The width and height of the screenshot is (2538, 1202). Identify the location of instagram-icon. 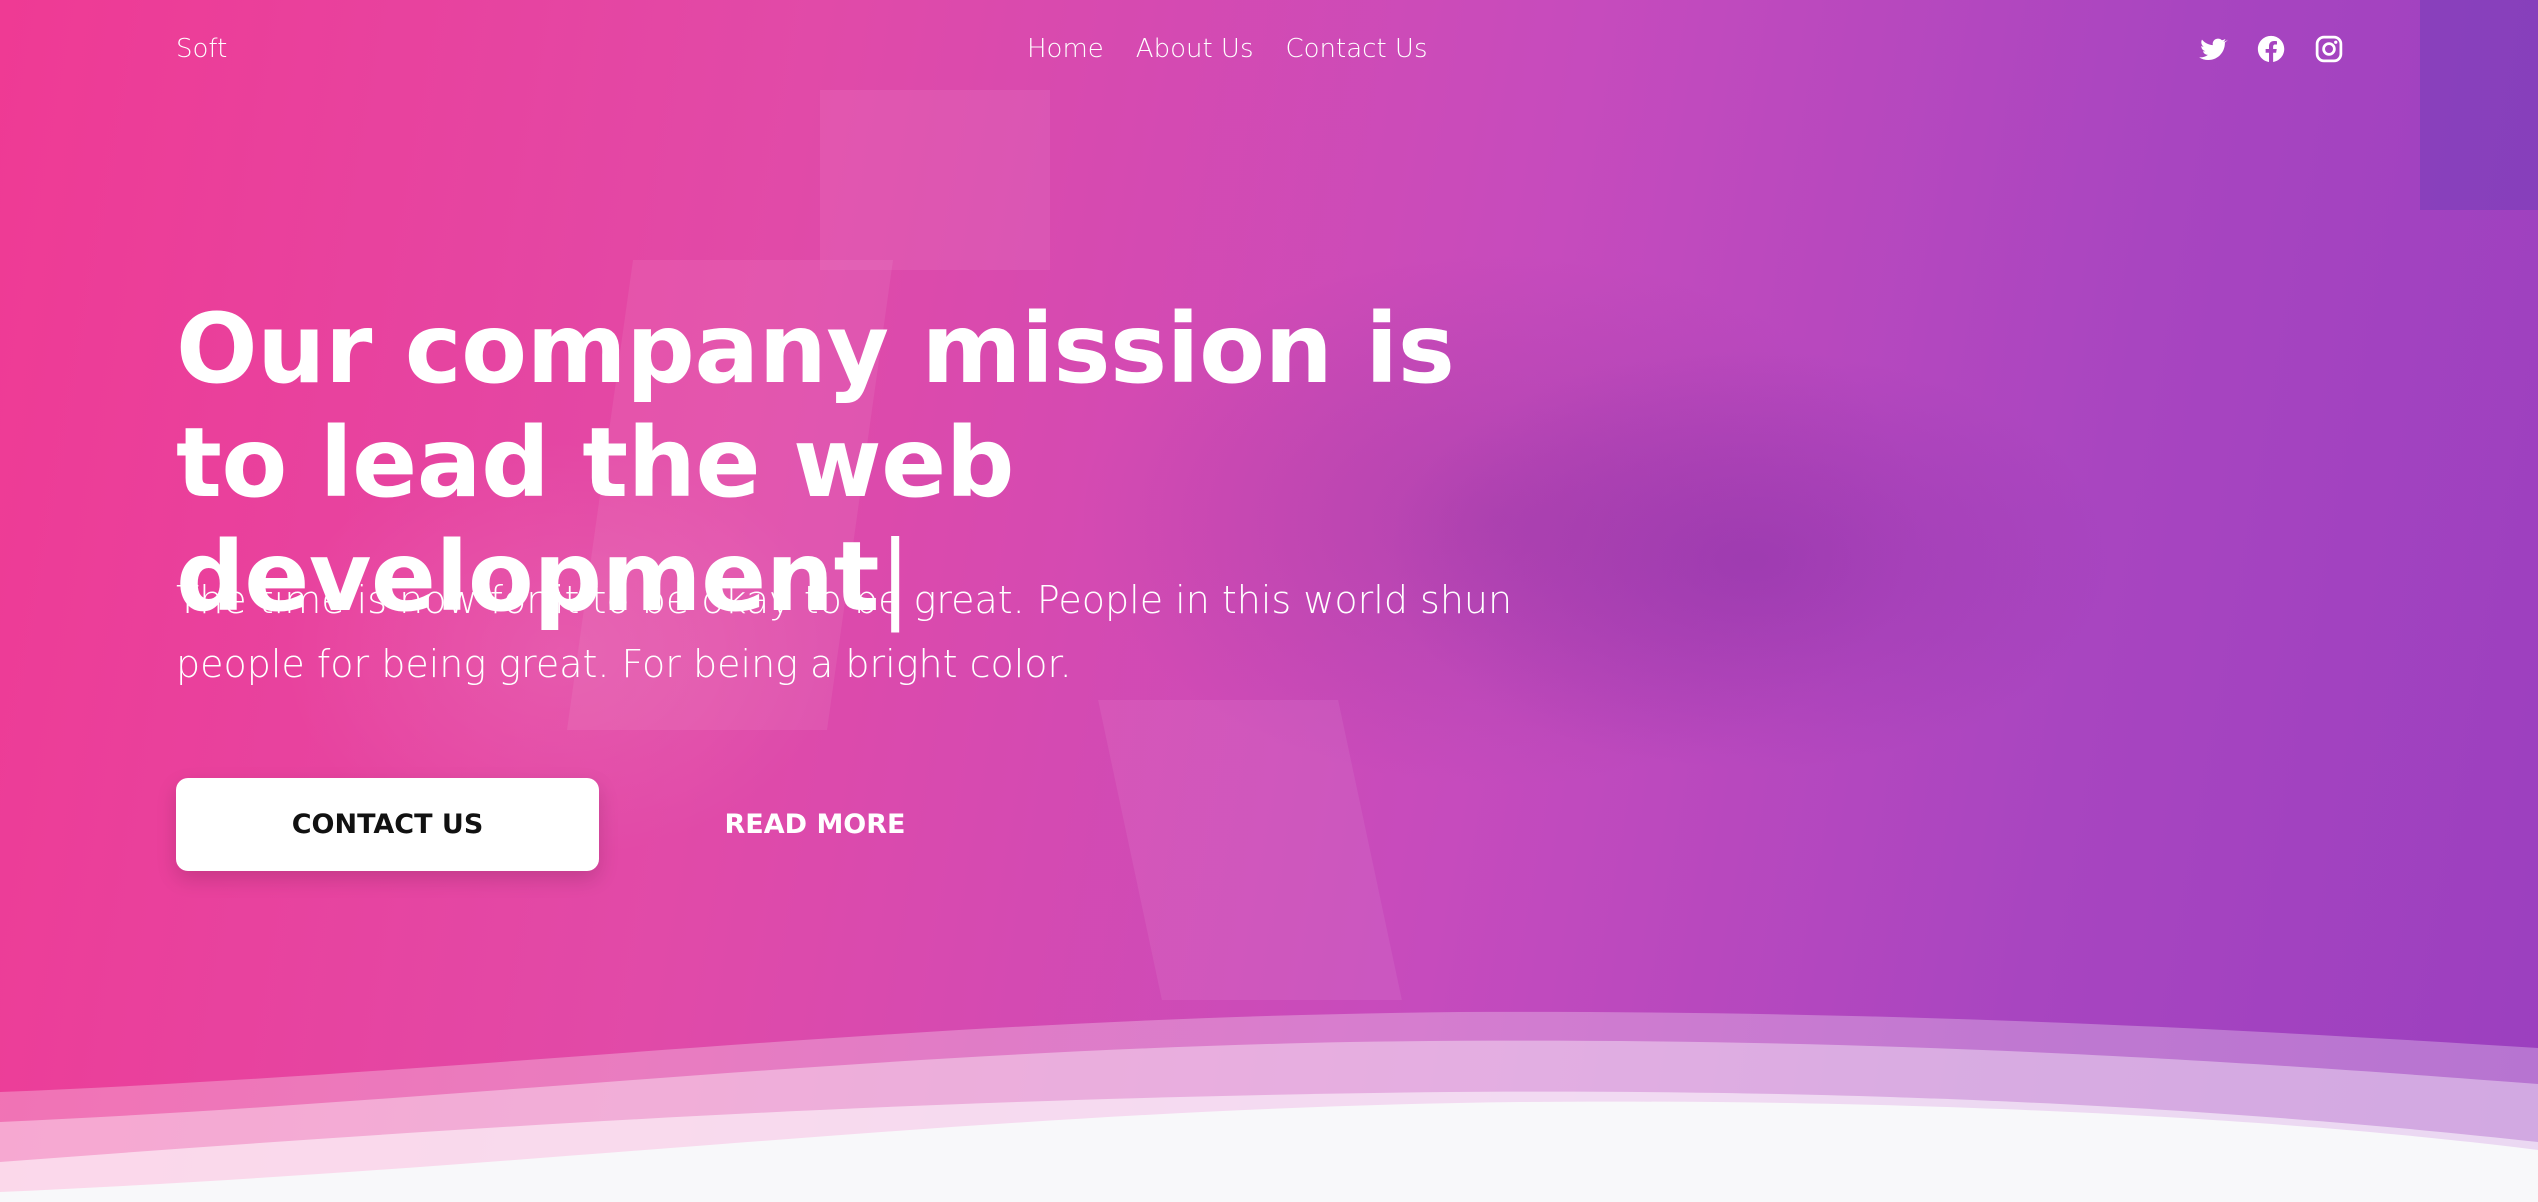
(2329, 49).